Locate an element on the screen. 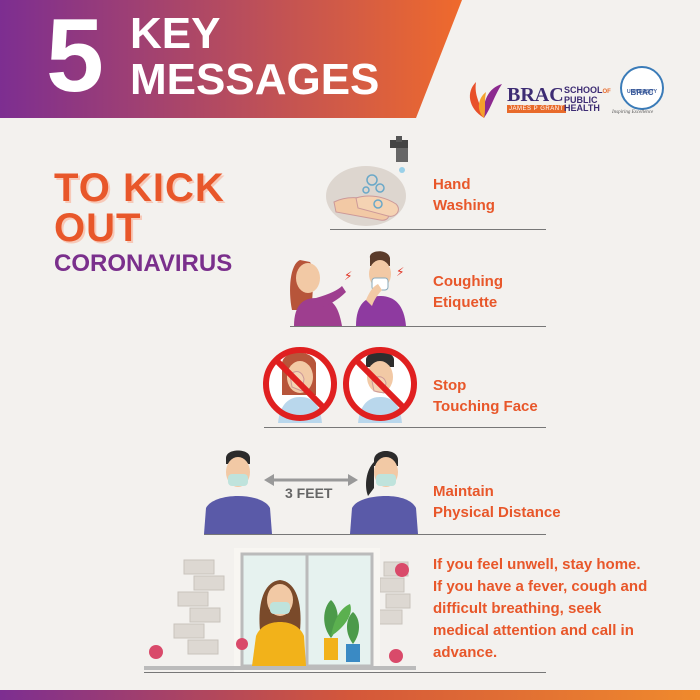 The width and height of the screenshot is (700, 700). bottom-stripe is located at coordinates (350, 695).